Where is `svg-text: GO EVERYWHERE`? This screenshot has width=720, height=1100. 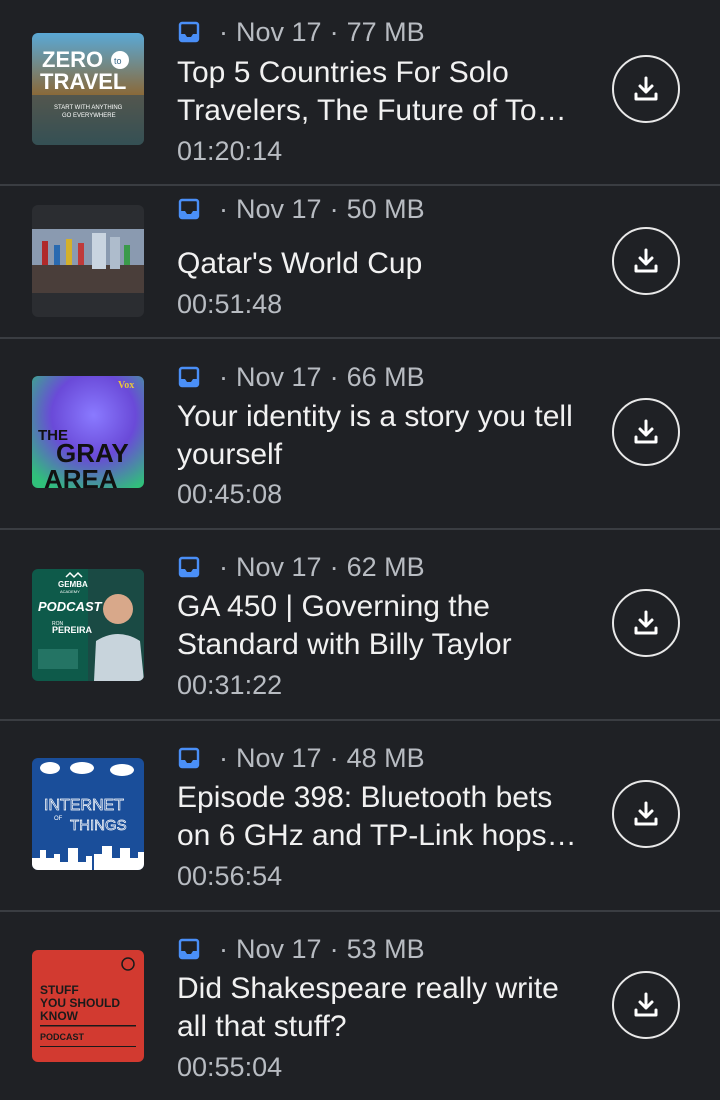
svg-text: GO EVERYWHERE is located at coordinates (89, 116).